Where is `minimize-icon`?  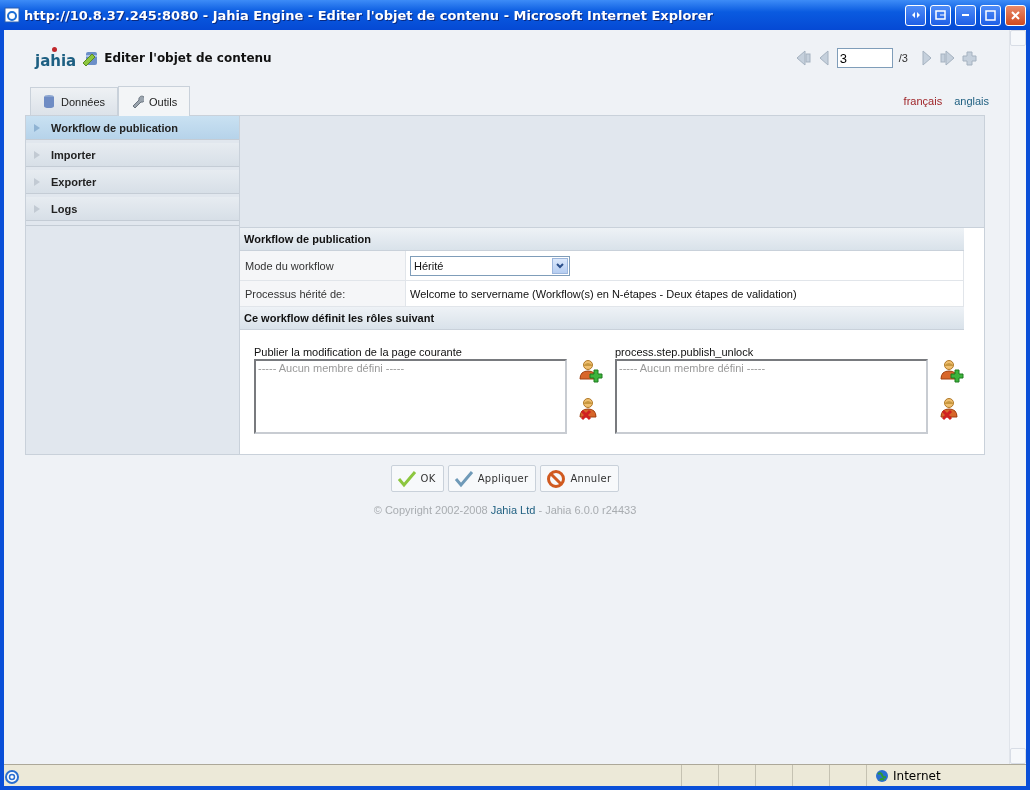
minimize-icon is located at coordinates (965, 15).